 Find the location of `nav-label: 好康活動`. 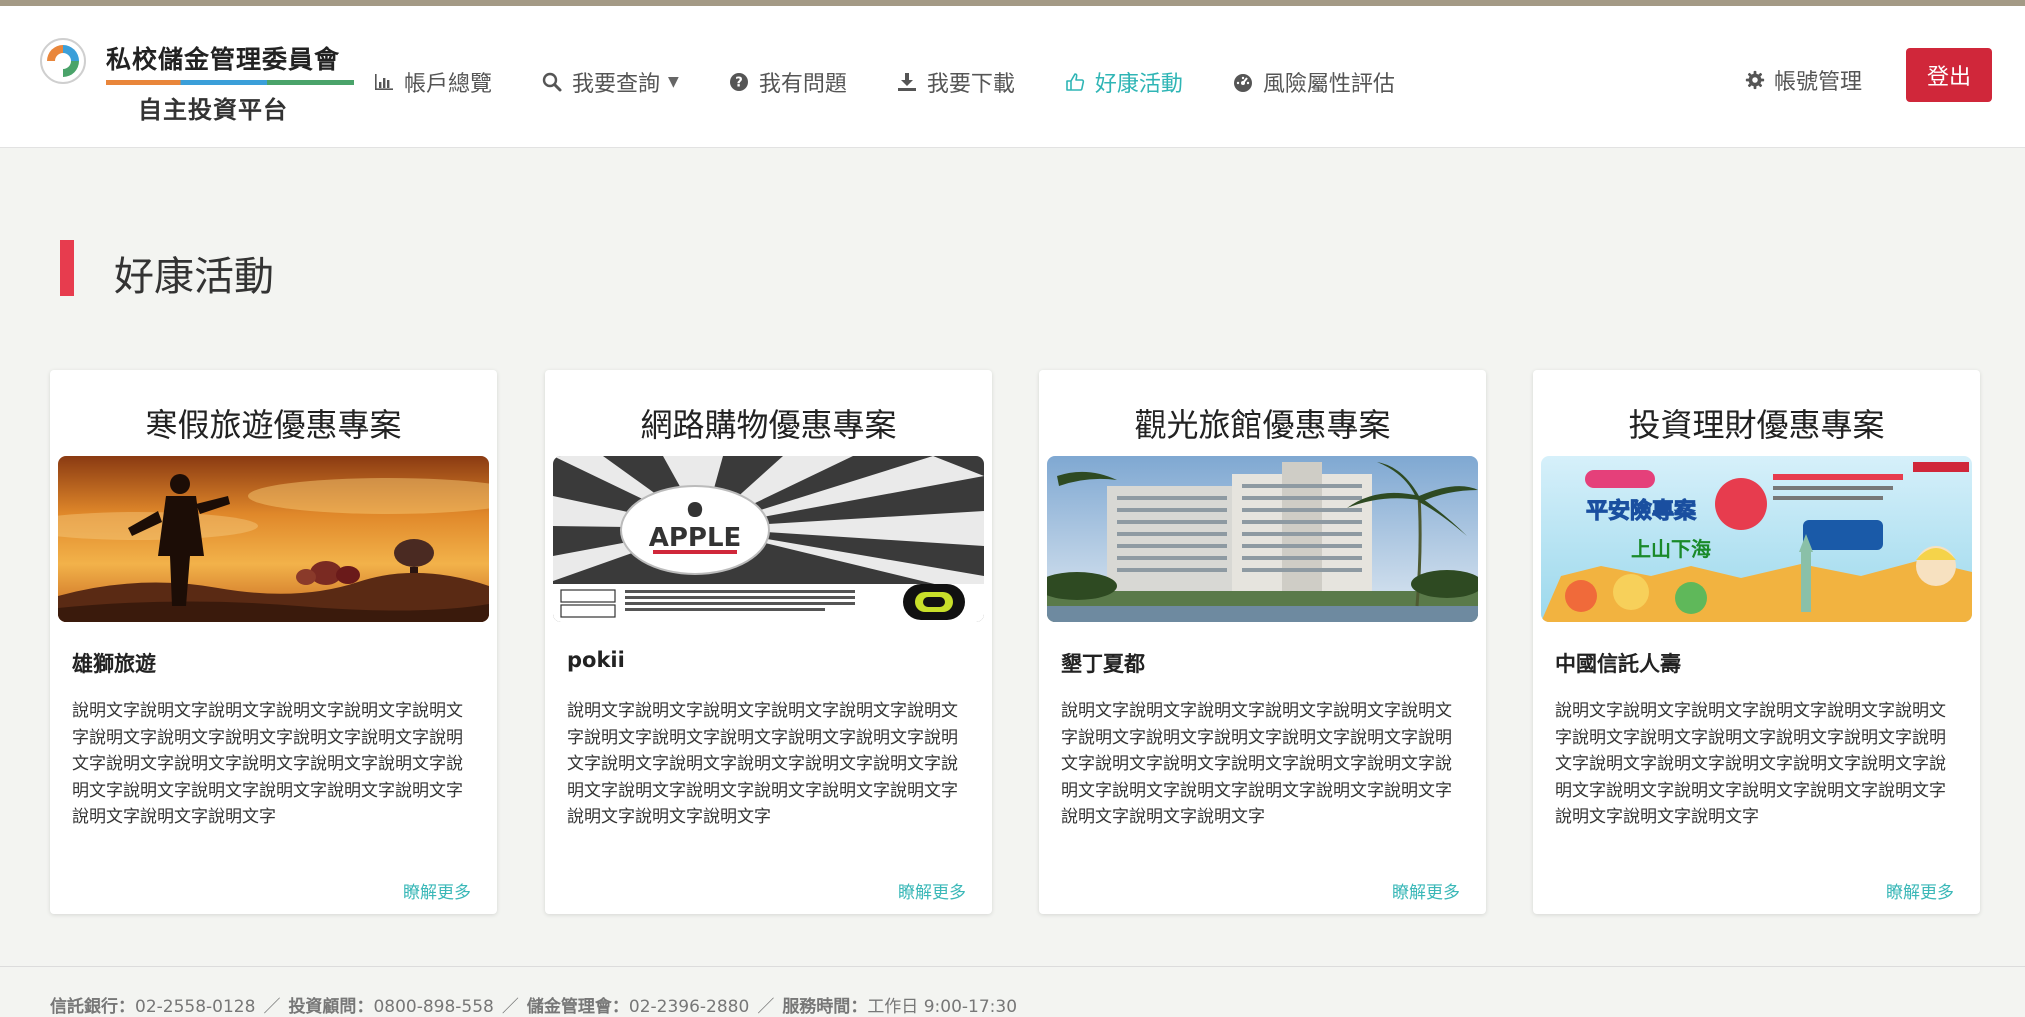

nav-label: 好康活動 is located at coordinates (1138, 84).